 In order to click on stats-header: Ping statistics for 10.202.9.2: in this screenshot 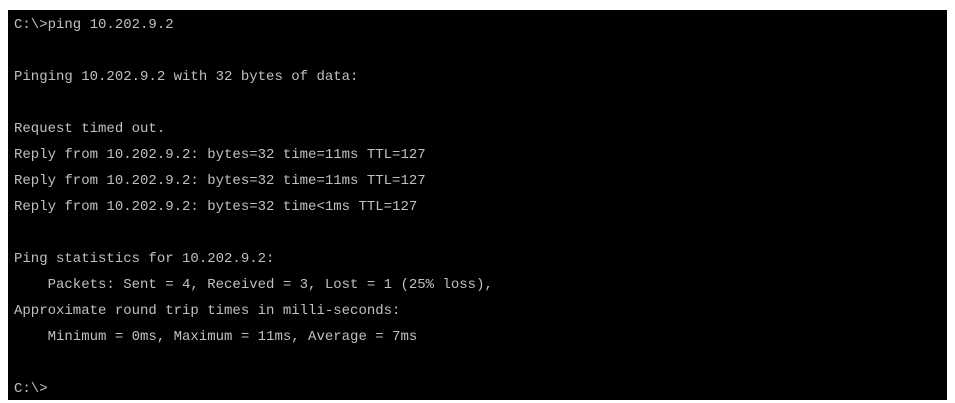, I will do `click(144, 259)`.